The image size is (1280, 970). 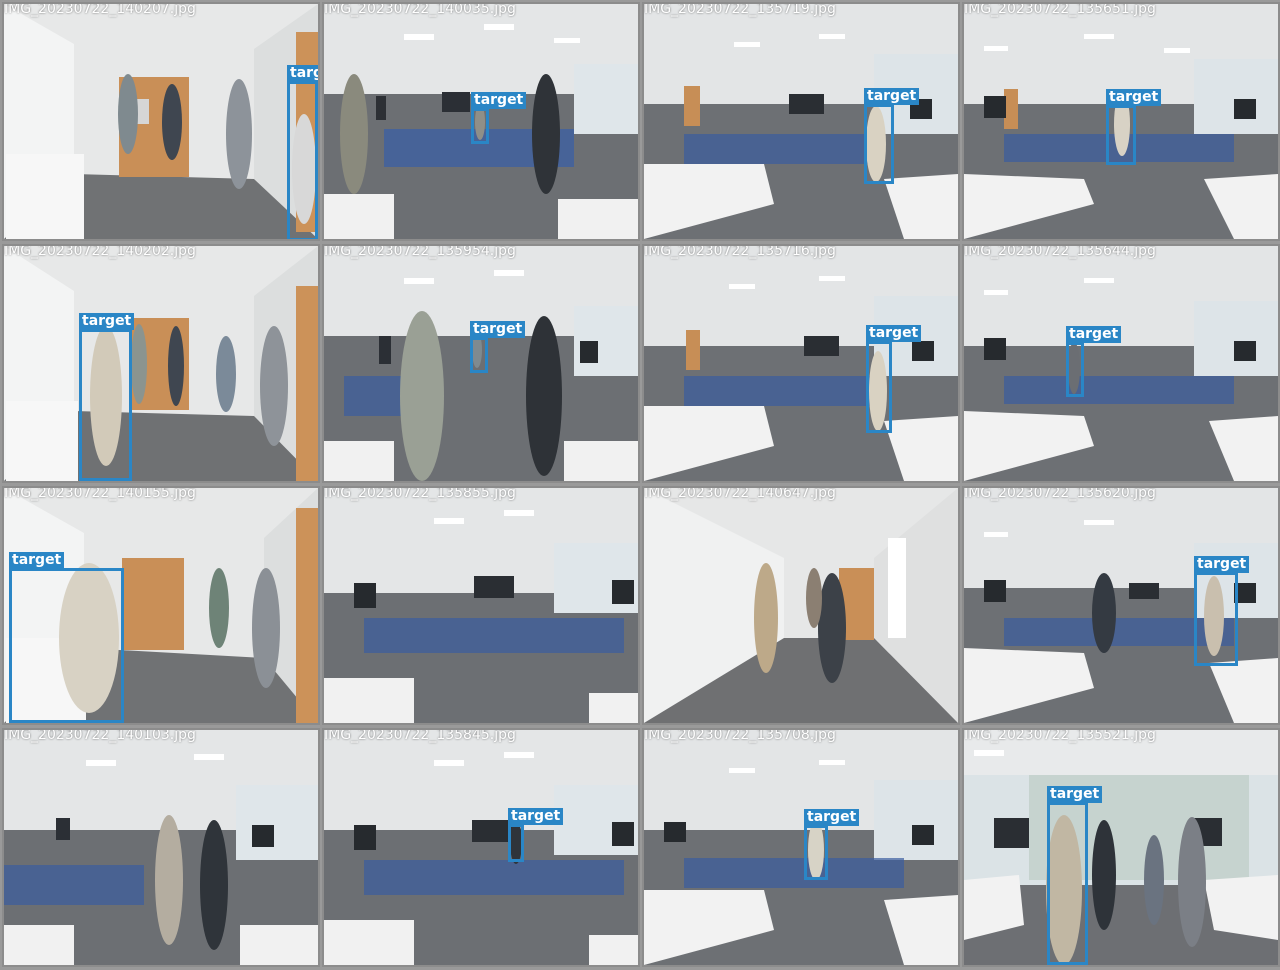 I want to click on image-tile: target IMG_20230722_140202.jpg, so click(x=161, y=363).